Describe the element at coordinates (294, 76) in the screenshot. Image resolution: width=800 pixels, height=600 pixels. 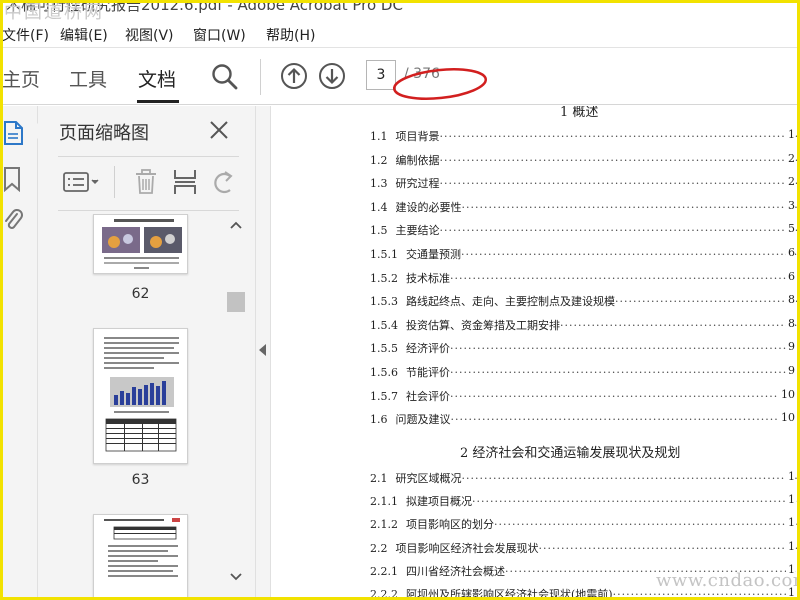
I see `previous-page-icon` at that location.